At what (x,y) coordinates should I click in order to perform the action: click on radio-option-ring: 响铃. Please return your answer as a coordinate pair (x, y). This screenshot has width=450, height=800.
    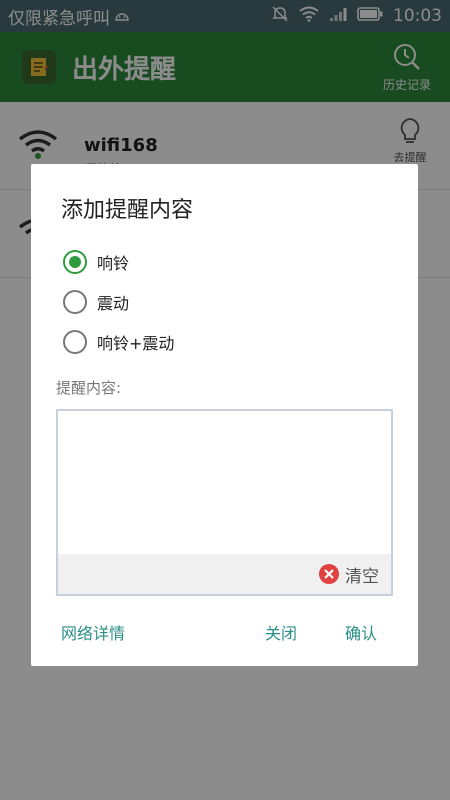
    Looking at the image, I should click on (96, 262).